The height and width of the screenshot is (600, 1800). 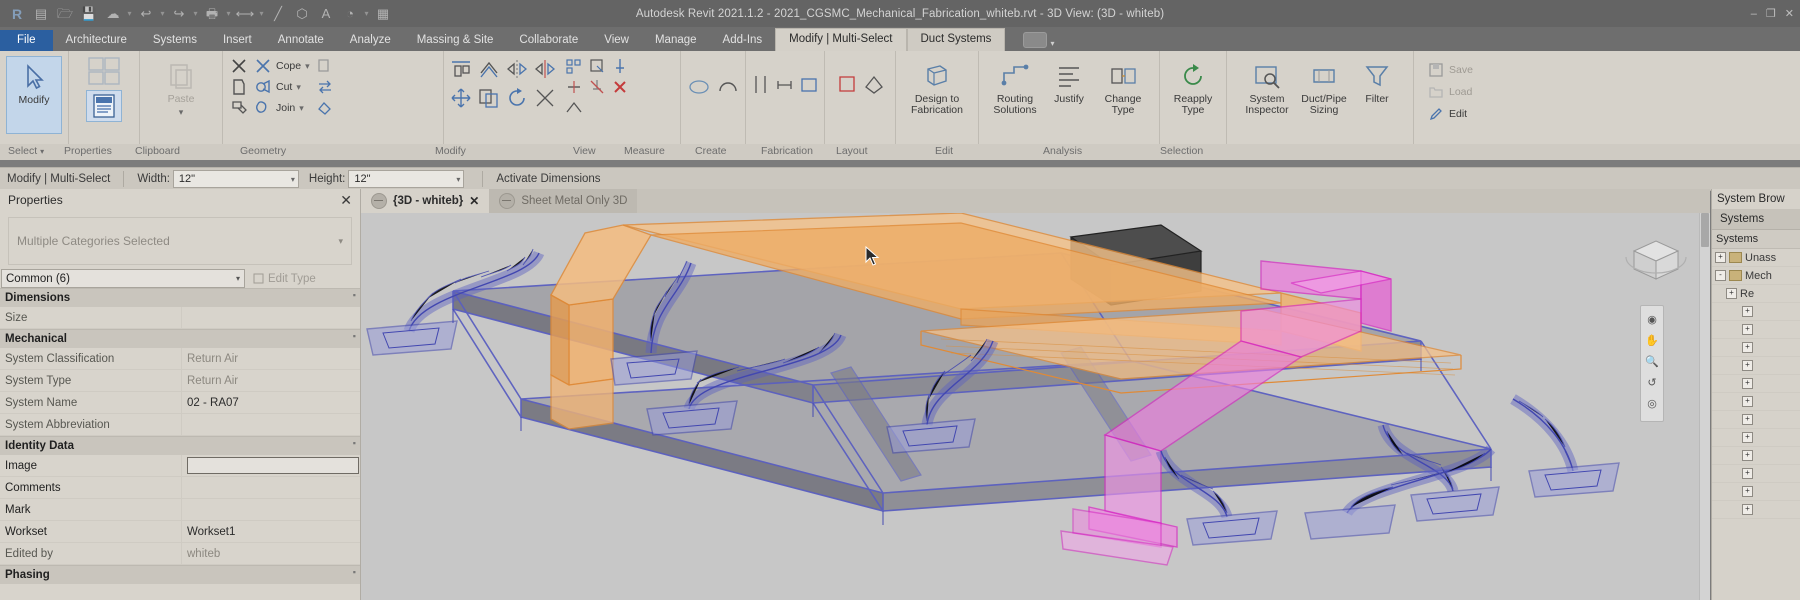 What do you see at coordinates (461, 98) in the screenshot?
I see `move-icon` at bounding box center [461, 98].